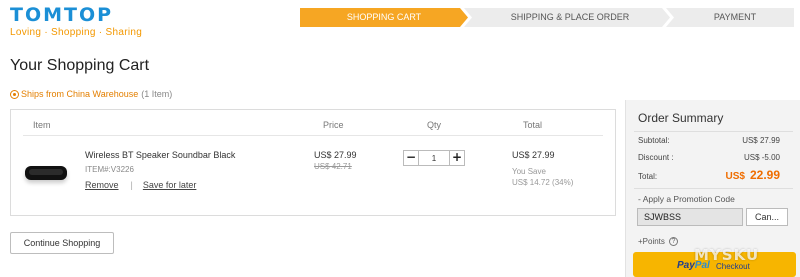 The image size is (800, 277). I want to click on step-shipping-place-order: SHIPPING & PLACE ORDER, so click(567, 17).